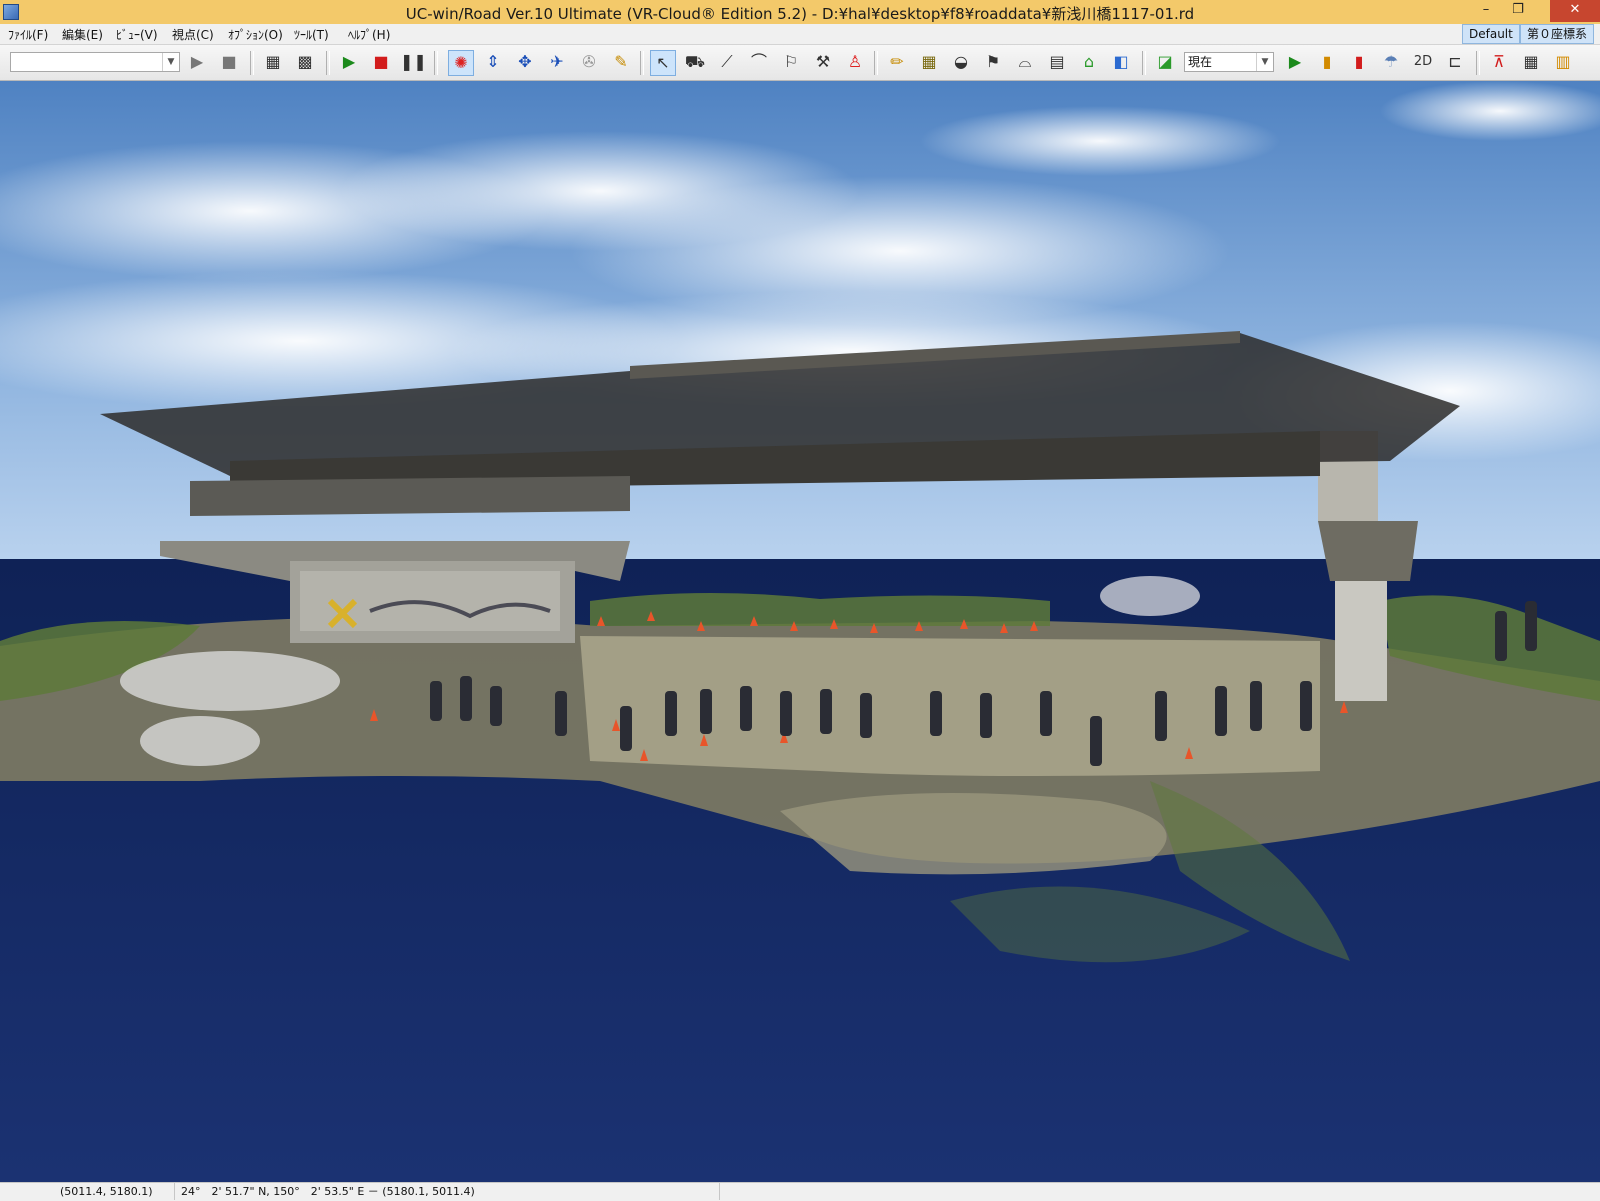  What do you see at coordinates (1518, 11) in the screenshot?
I see `maximize-button: ❐` at bounding box center [1518, 11].